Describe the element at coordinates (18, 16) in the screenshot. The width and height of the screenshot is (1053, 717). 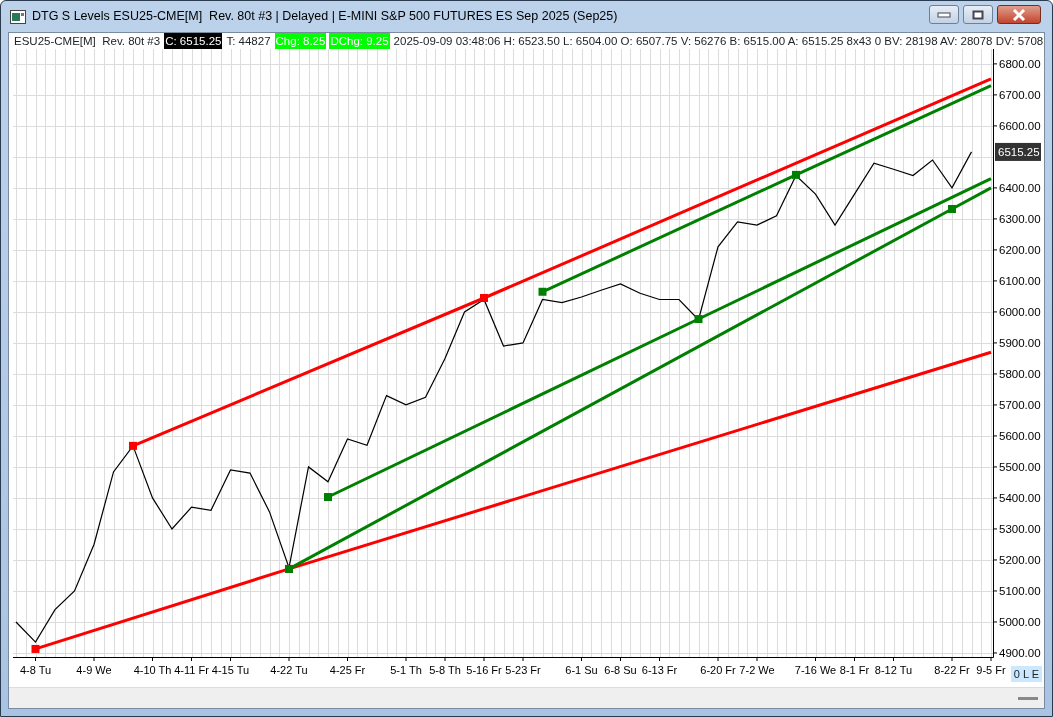
I see `app-icon` at that location.